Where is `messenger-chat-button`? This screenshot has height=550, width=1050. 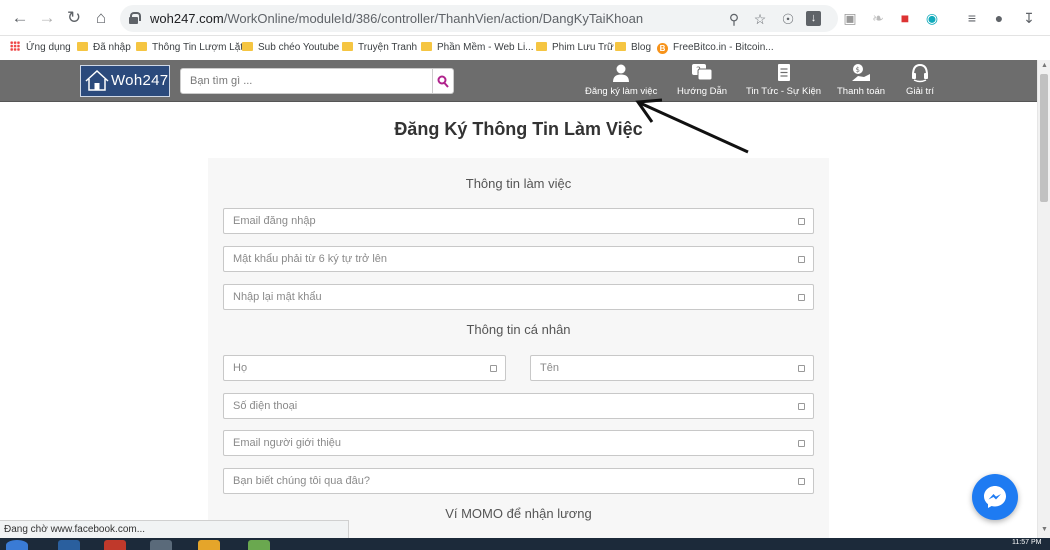
messenger-chat-button is located at coordinates (995, 497).